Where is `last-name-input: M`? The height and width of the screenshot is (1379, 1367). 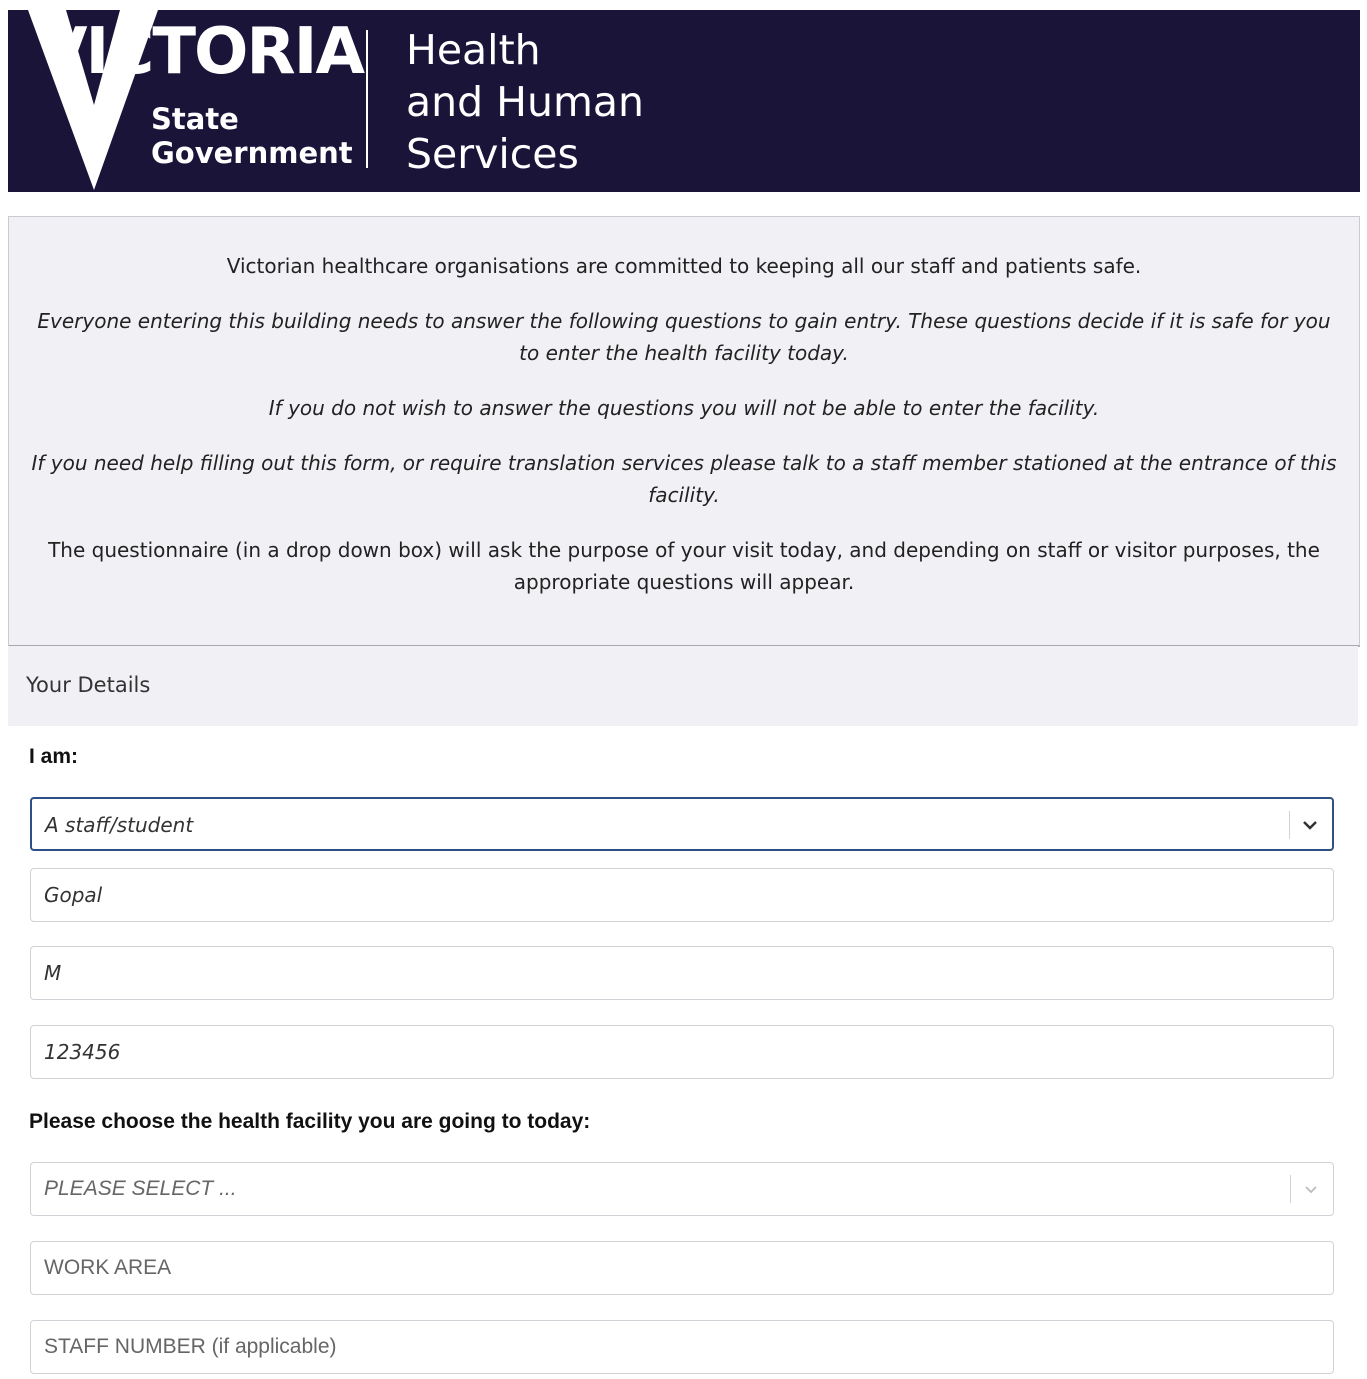 last-name-input: M is located at coordinates (682, 973).